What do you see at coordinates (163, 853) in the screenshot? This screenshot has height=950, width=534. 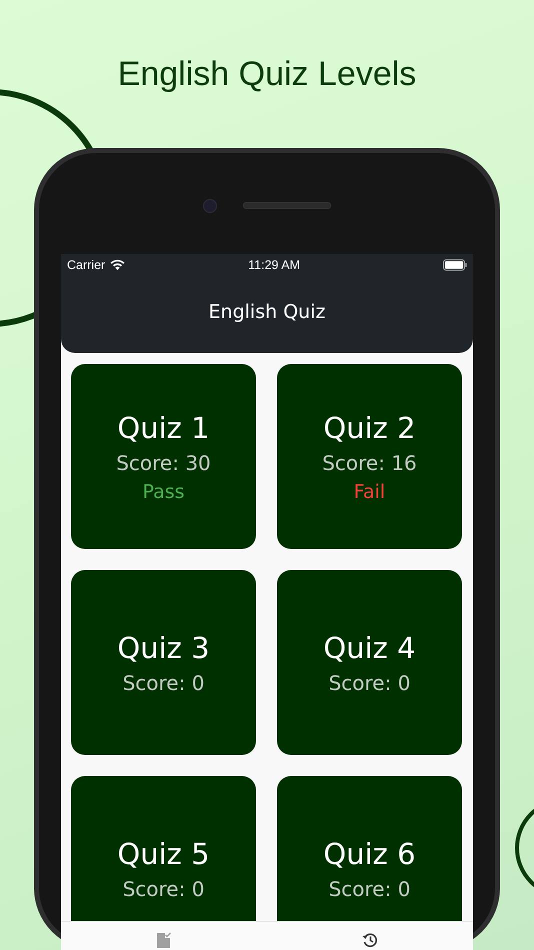 I see `quiz-title: Quiz 5` at bounding box center [163, 853].